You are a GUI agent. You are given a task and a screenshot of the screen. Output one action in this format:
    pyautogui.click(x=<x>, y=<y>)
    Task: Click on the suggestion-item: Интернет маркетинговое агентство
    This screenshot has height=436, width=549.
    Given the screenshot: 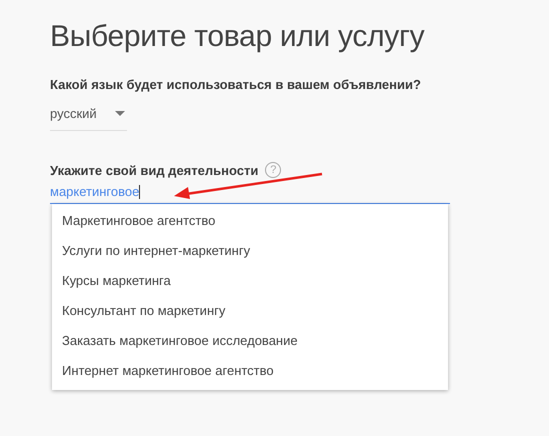 What is the action you would take?
    pyautogui.click(x=250, y=371)
    